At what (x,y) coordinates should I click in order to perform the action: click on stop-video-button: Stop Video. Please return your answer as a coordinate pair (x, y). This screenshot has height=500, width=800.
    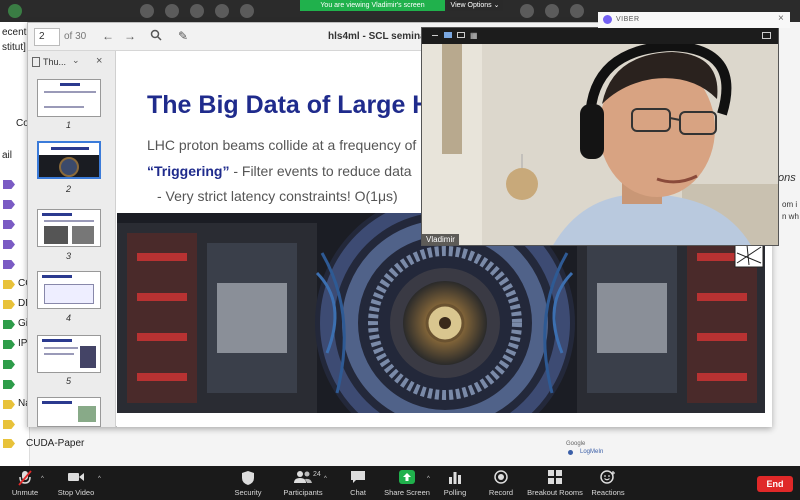
    Looking at the image, I should click on (76, 483).